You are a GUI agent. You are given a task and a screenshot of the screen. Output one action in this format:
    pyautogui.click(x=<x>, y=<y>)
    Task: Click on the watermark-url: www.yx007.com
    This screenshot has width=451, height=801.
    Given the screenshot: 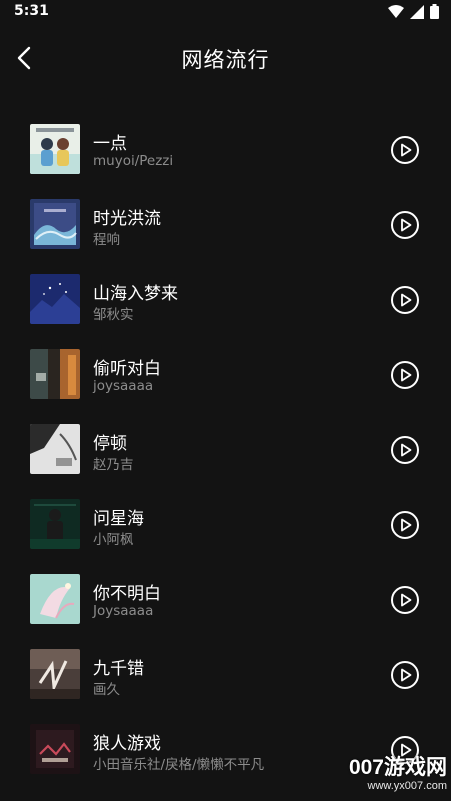 What is the action you would take?
    pyautogui.click(x=407, y=786)
    